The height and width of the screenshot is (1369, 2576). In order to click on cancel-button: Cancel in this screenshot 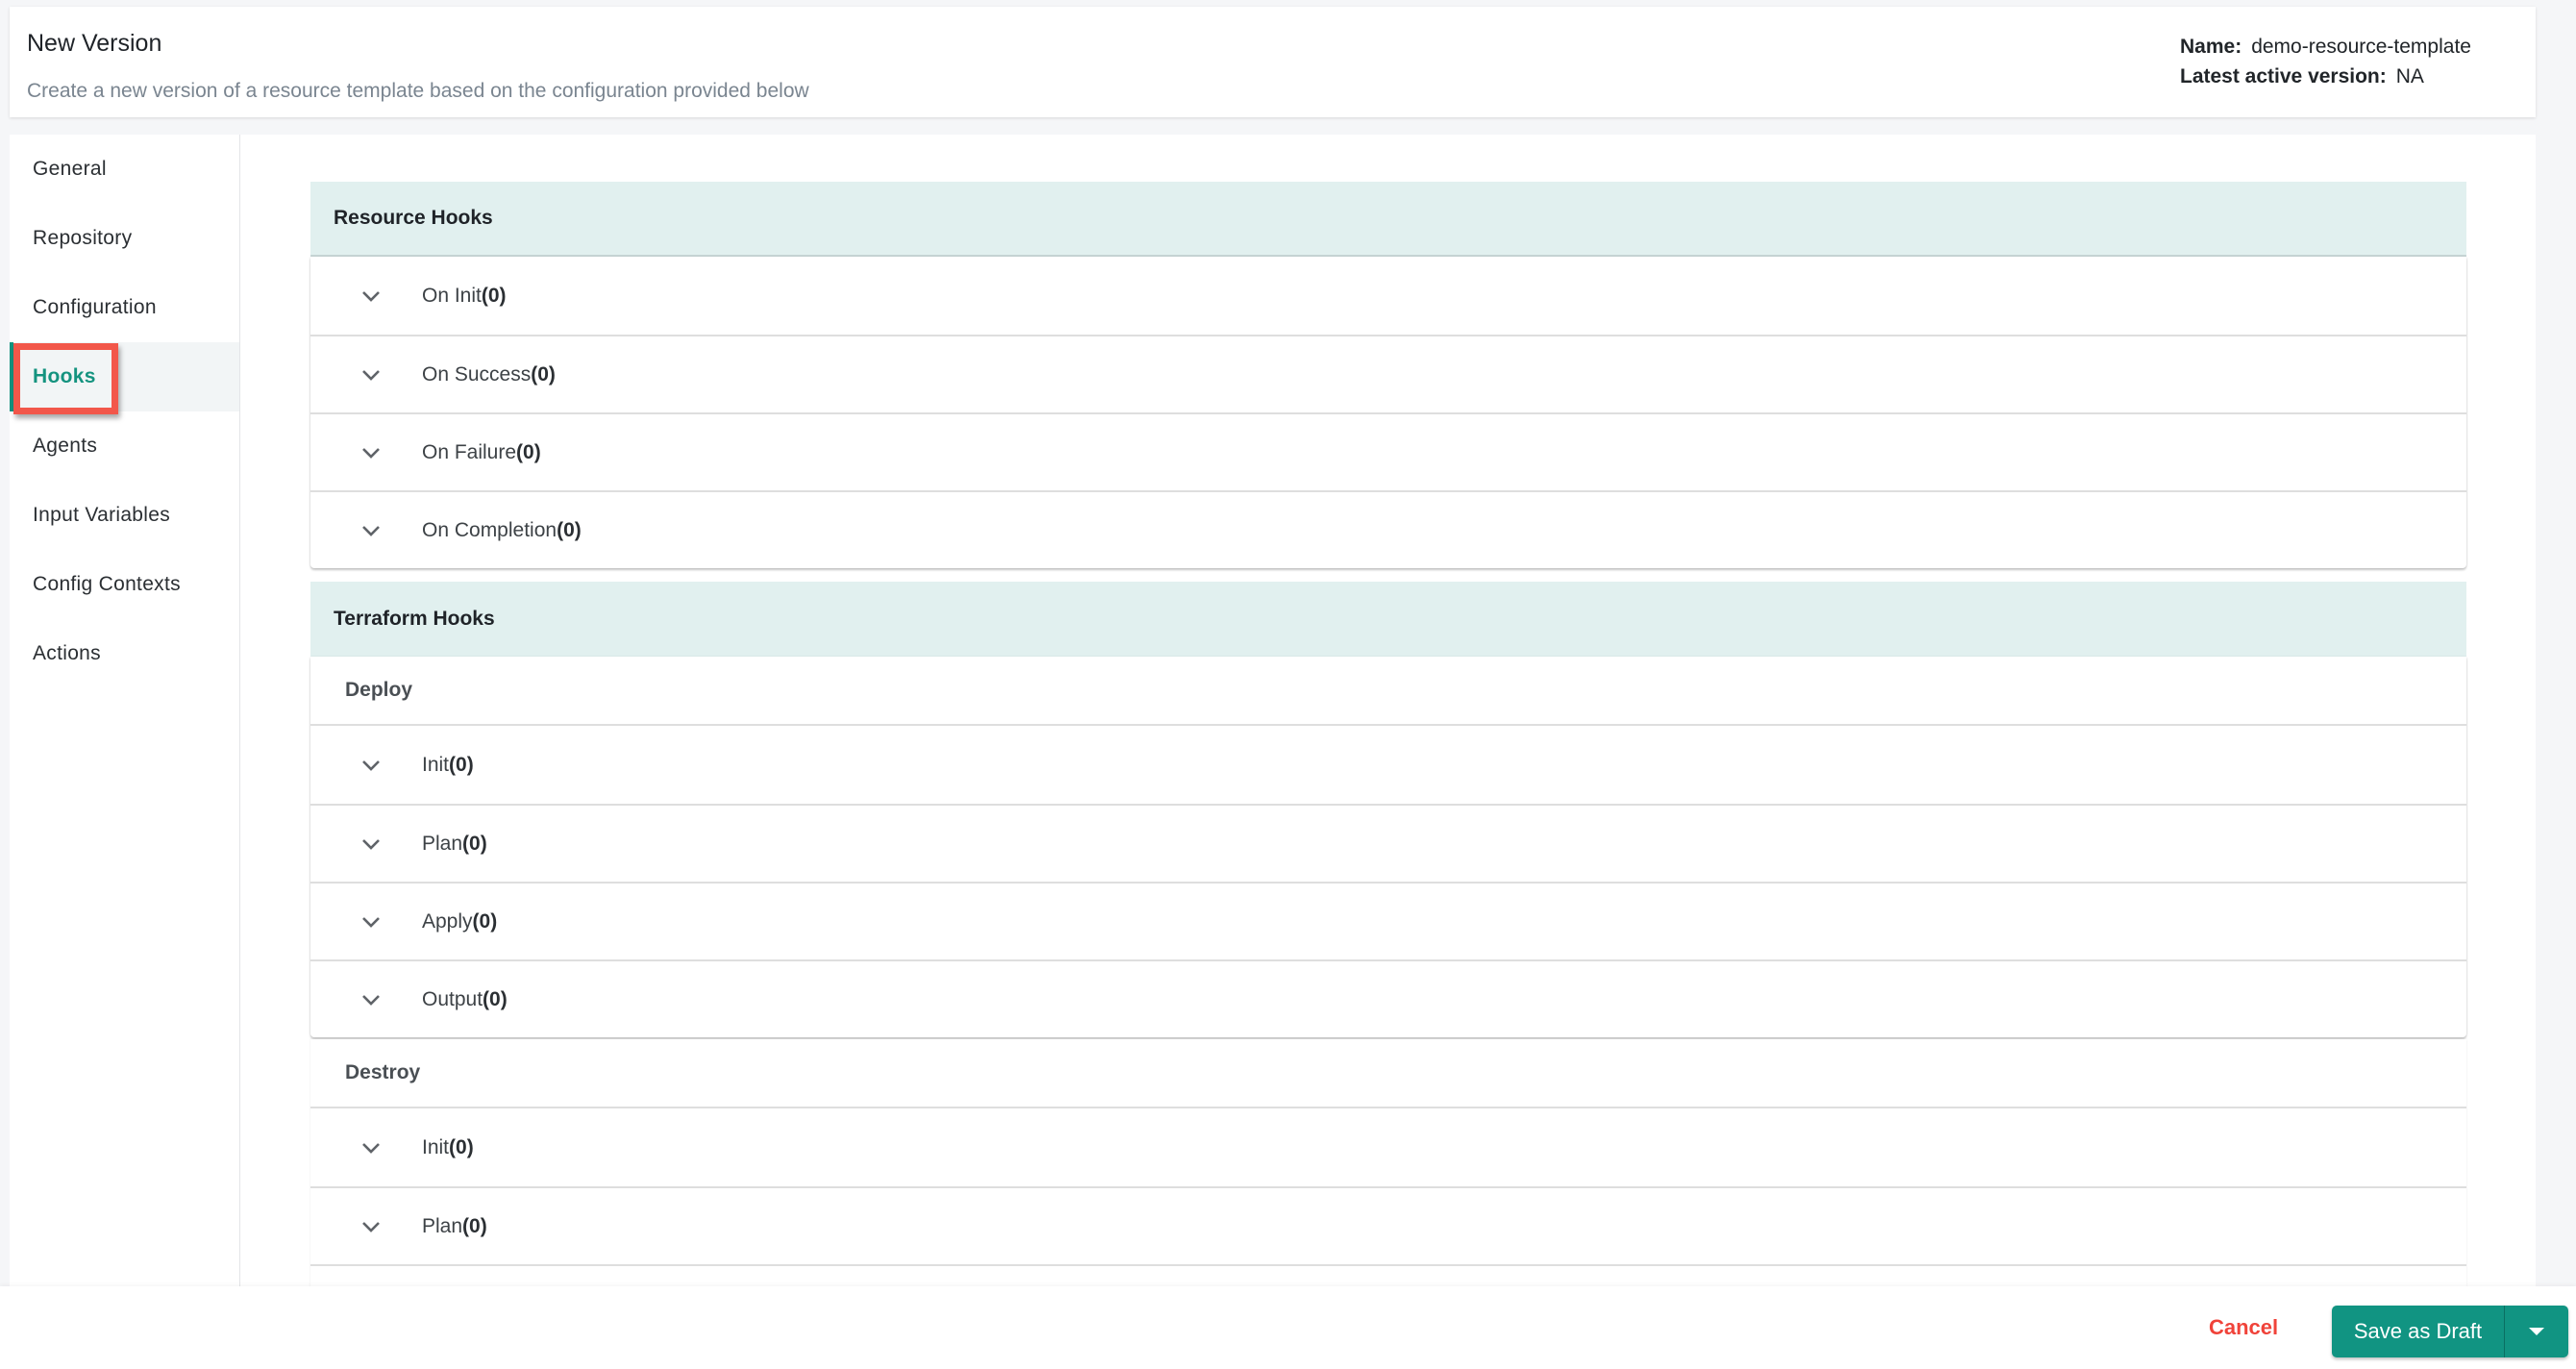, I will do `click(2244, 1327)`.